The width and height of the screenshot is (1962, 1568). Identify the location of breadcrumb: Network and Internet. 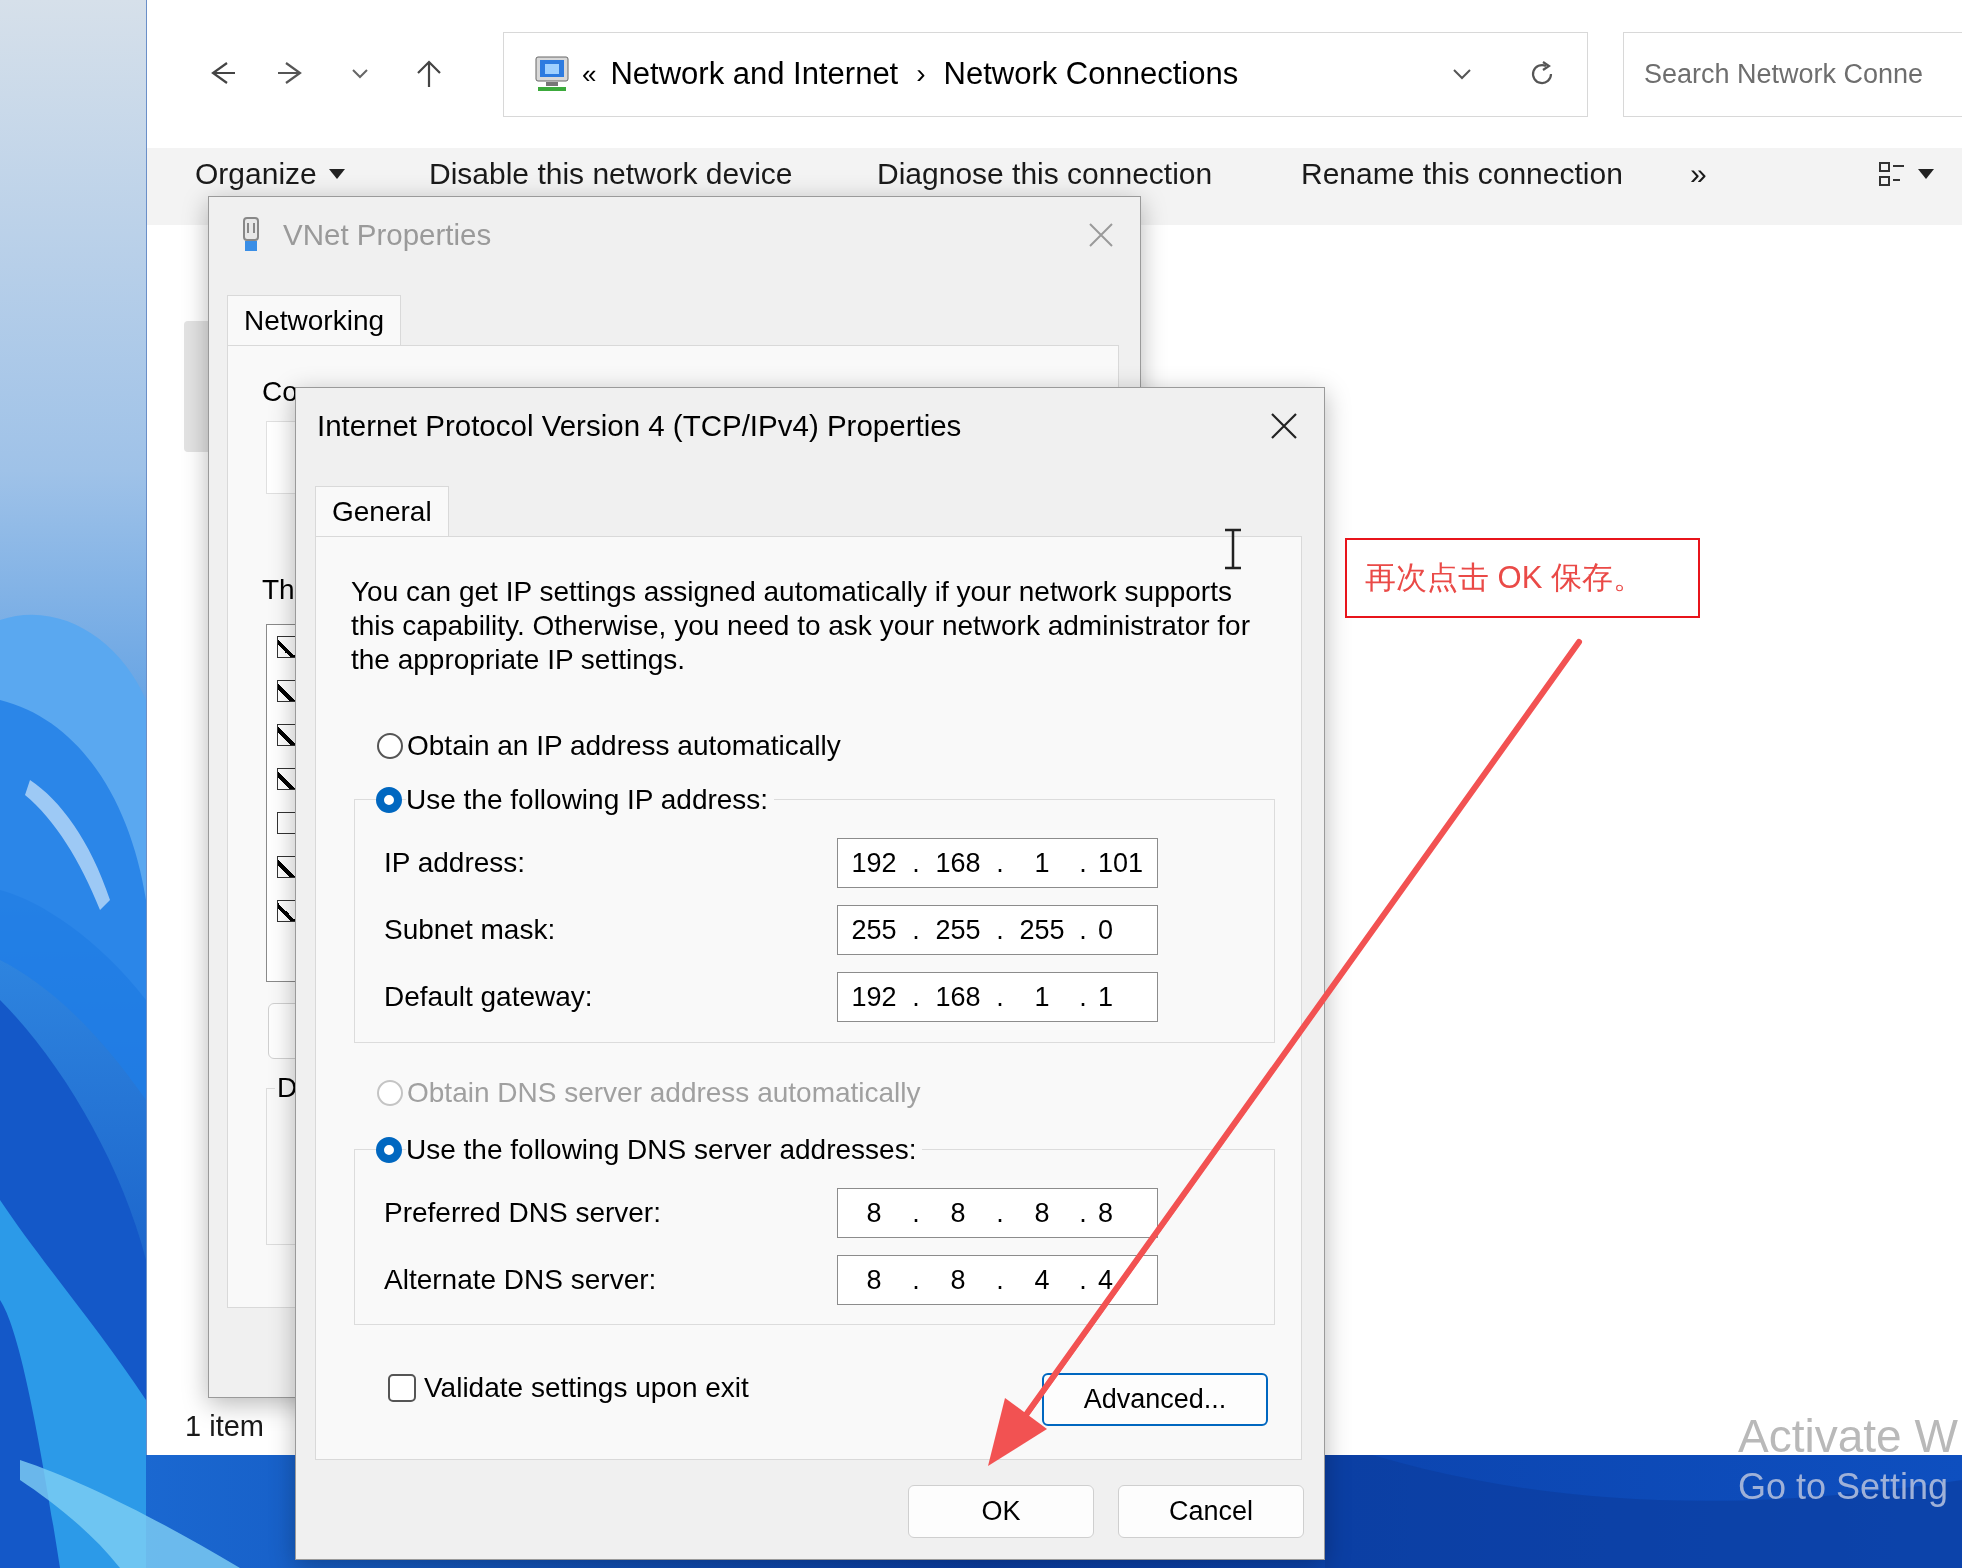
(754, 74).